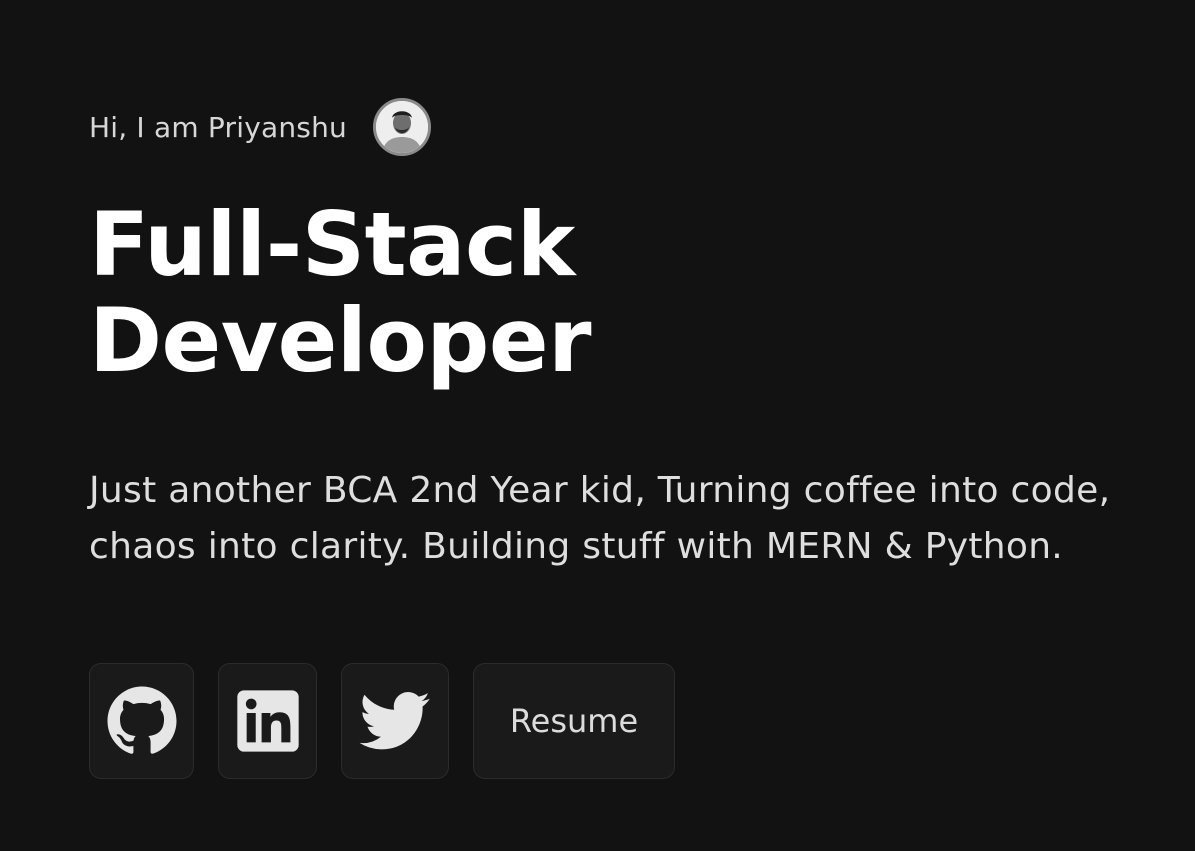 The image size is (1195, 851). I want to click on social-links: Resume, so click(382, 721).